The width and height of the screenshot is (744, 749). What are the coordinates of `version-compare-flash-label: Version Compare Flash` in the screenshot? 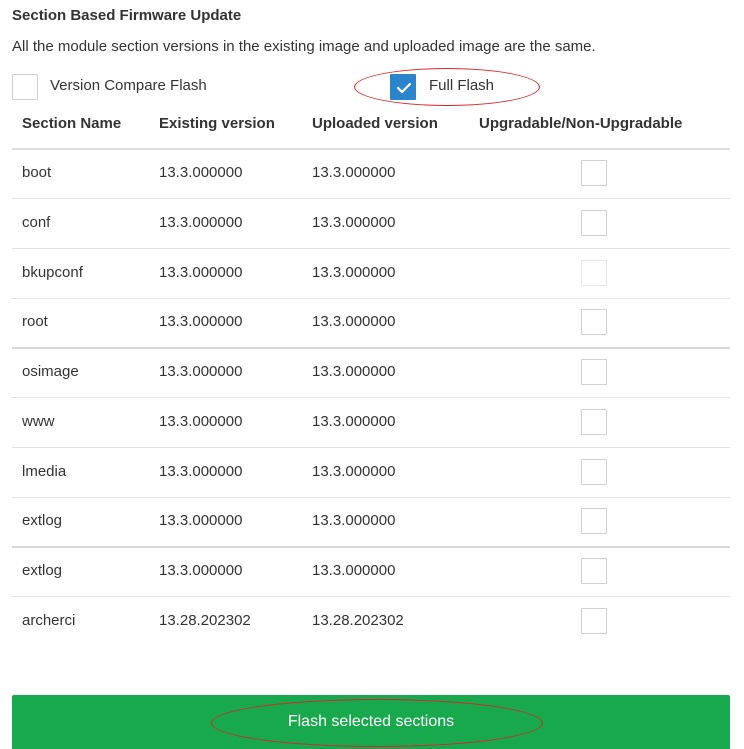 It's located at (128, 85).